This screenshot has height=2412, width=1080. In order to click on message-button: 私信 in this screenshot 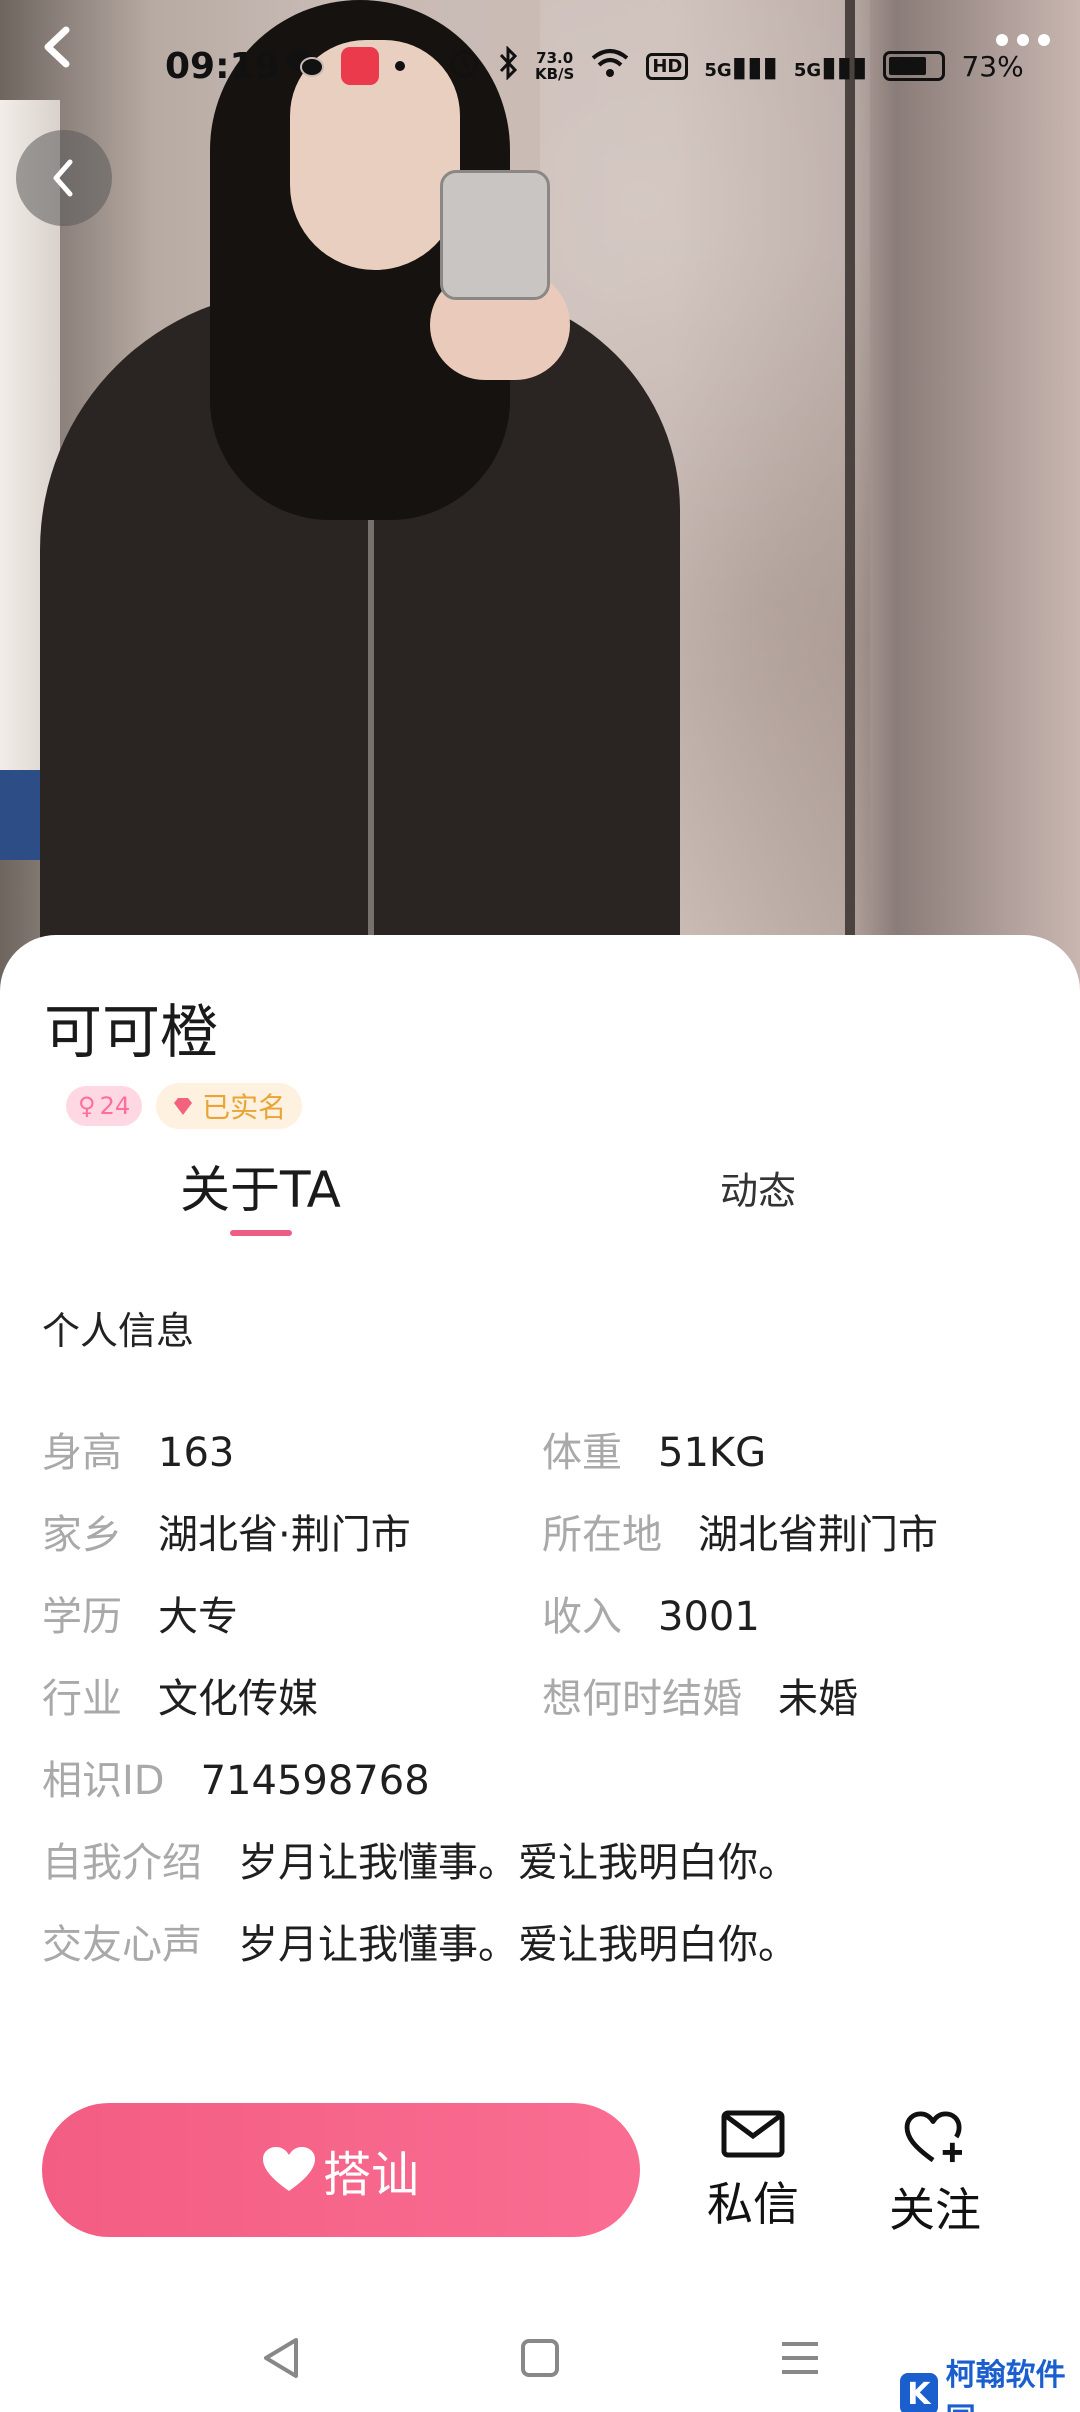, I will do `click(753, 2175)`.